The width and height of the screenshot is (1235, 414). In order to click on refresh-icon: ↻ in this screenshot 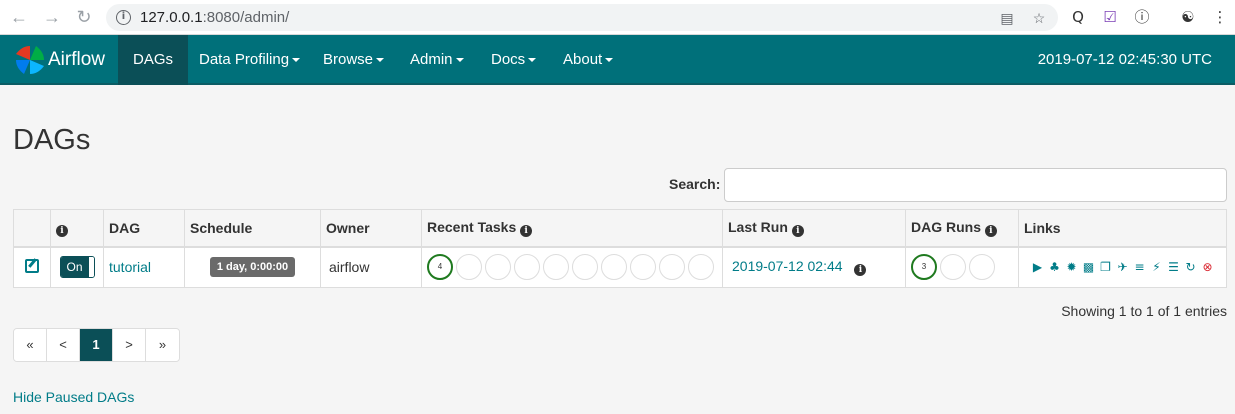, I will do `click(1191, 267)`.